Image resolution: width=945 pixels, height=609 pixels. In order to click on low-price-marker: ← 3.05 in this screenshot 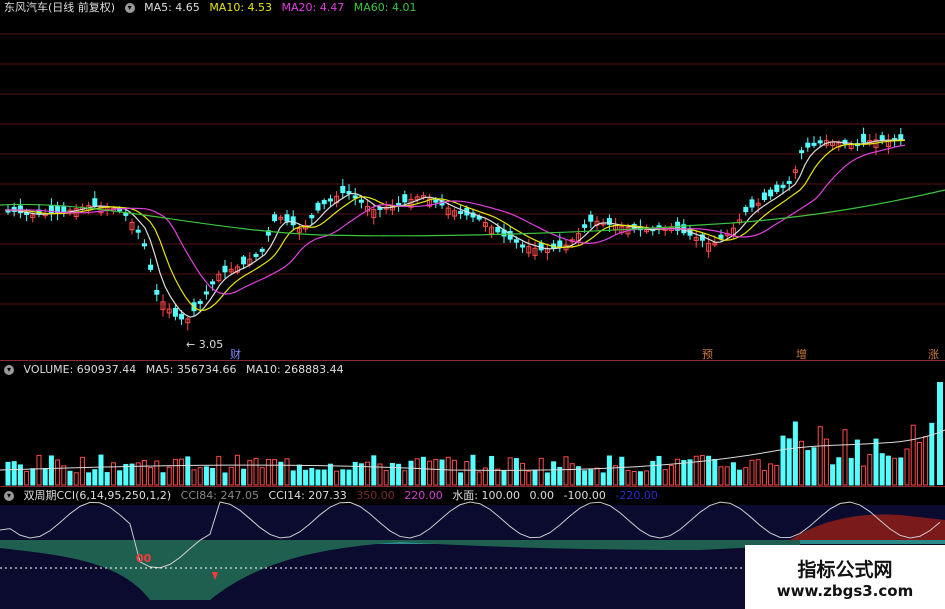, I will do `click(205, 344)`.